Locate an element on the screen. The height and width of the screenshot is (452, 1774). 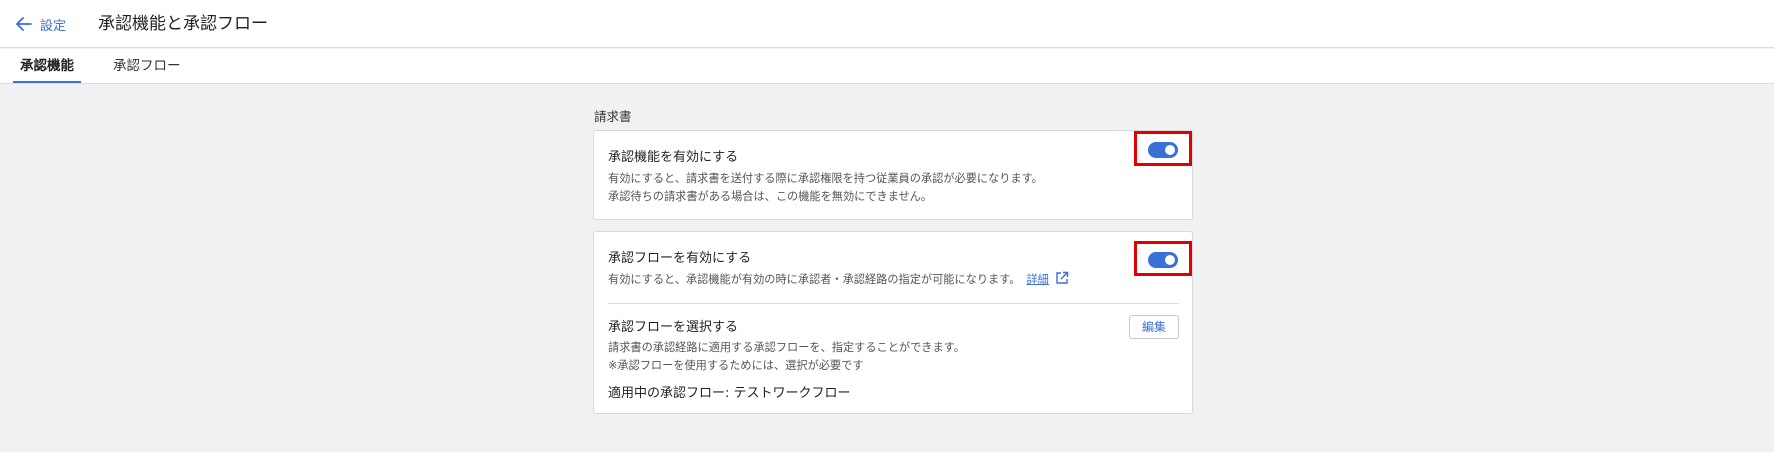
approval-feature-desc-2: 承認待ちの請求書がある場合は、この機能を無効にできません。 is located at coordinates (770, 196).